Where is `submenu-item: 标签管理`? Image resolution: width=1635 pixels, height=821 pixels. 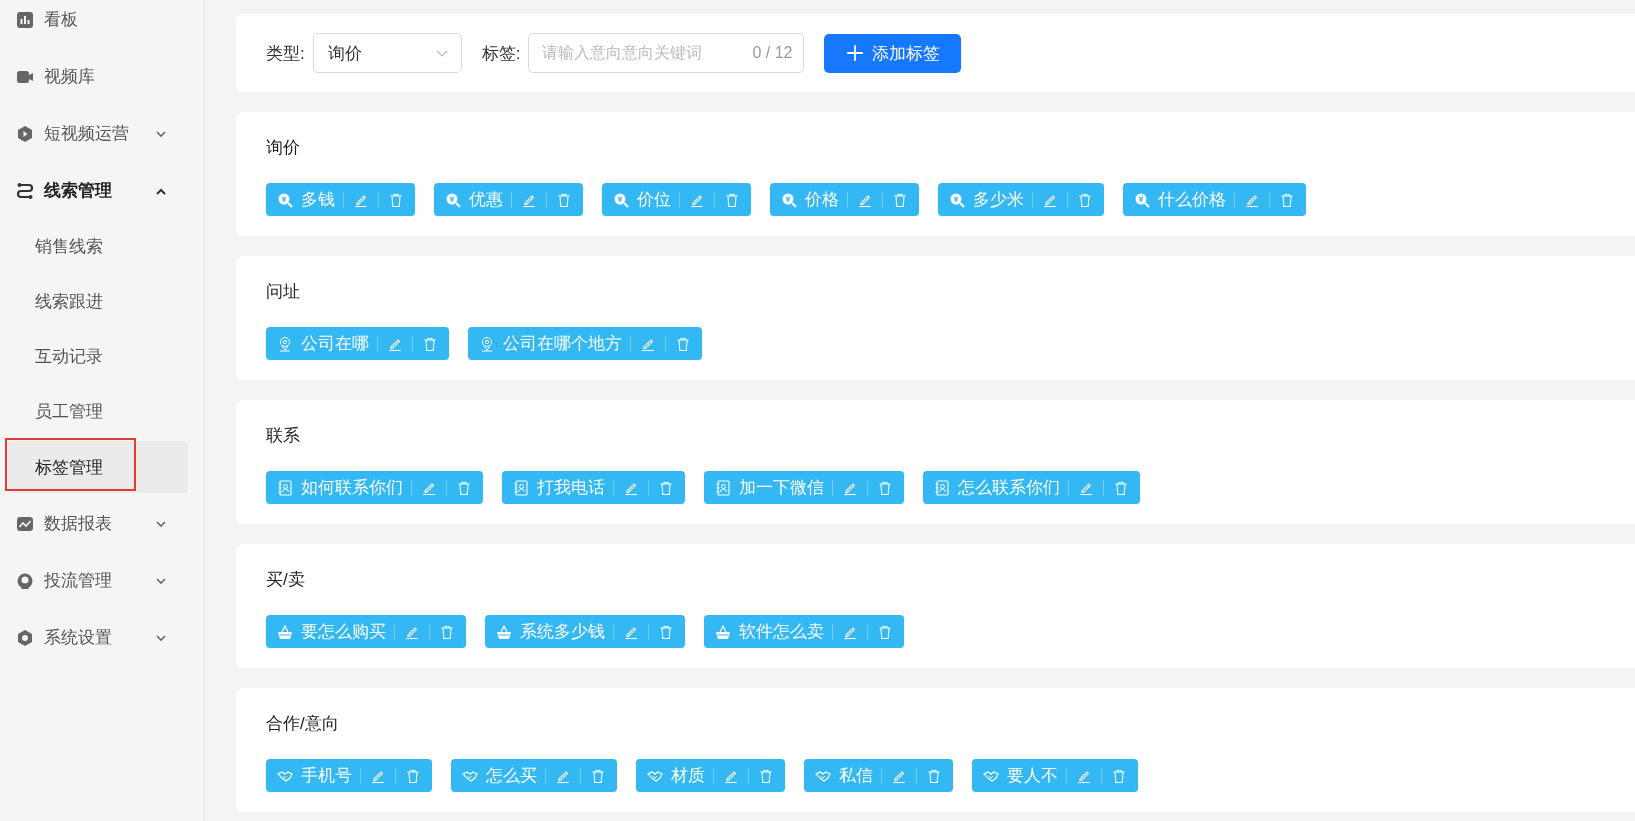 submenu-item: 标签管理 is located at coordinates (98, 467).